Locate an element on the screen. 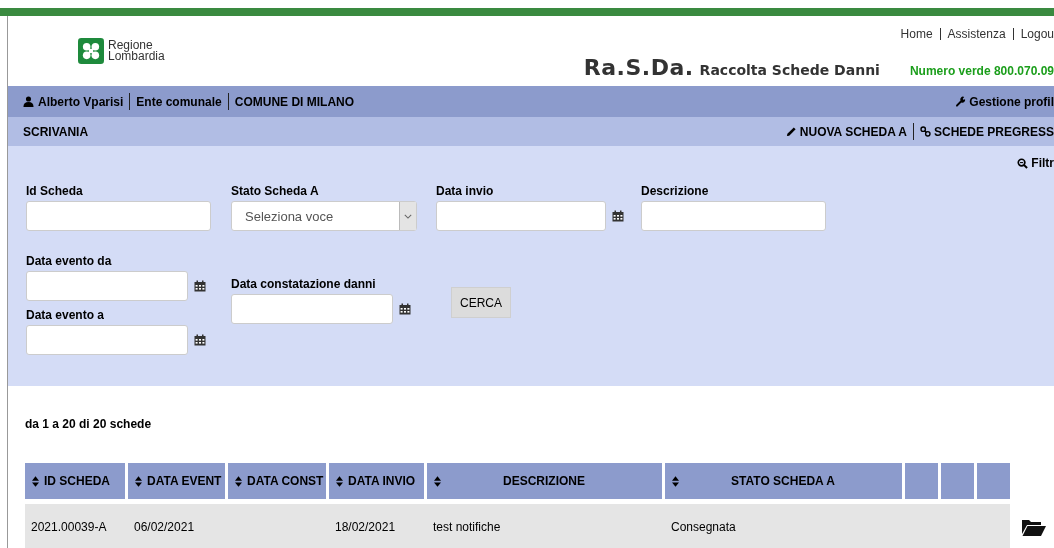 Image resolution: width=1054 pixels, height=548 pixels. field-label: Data evento da is located at coordinates (69, 261).